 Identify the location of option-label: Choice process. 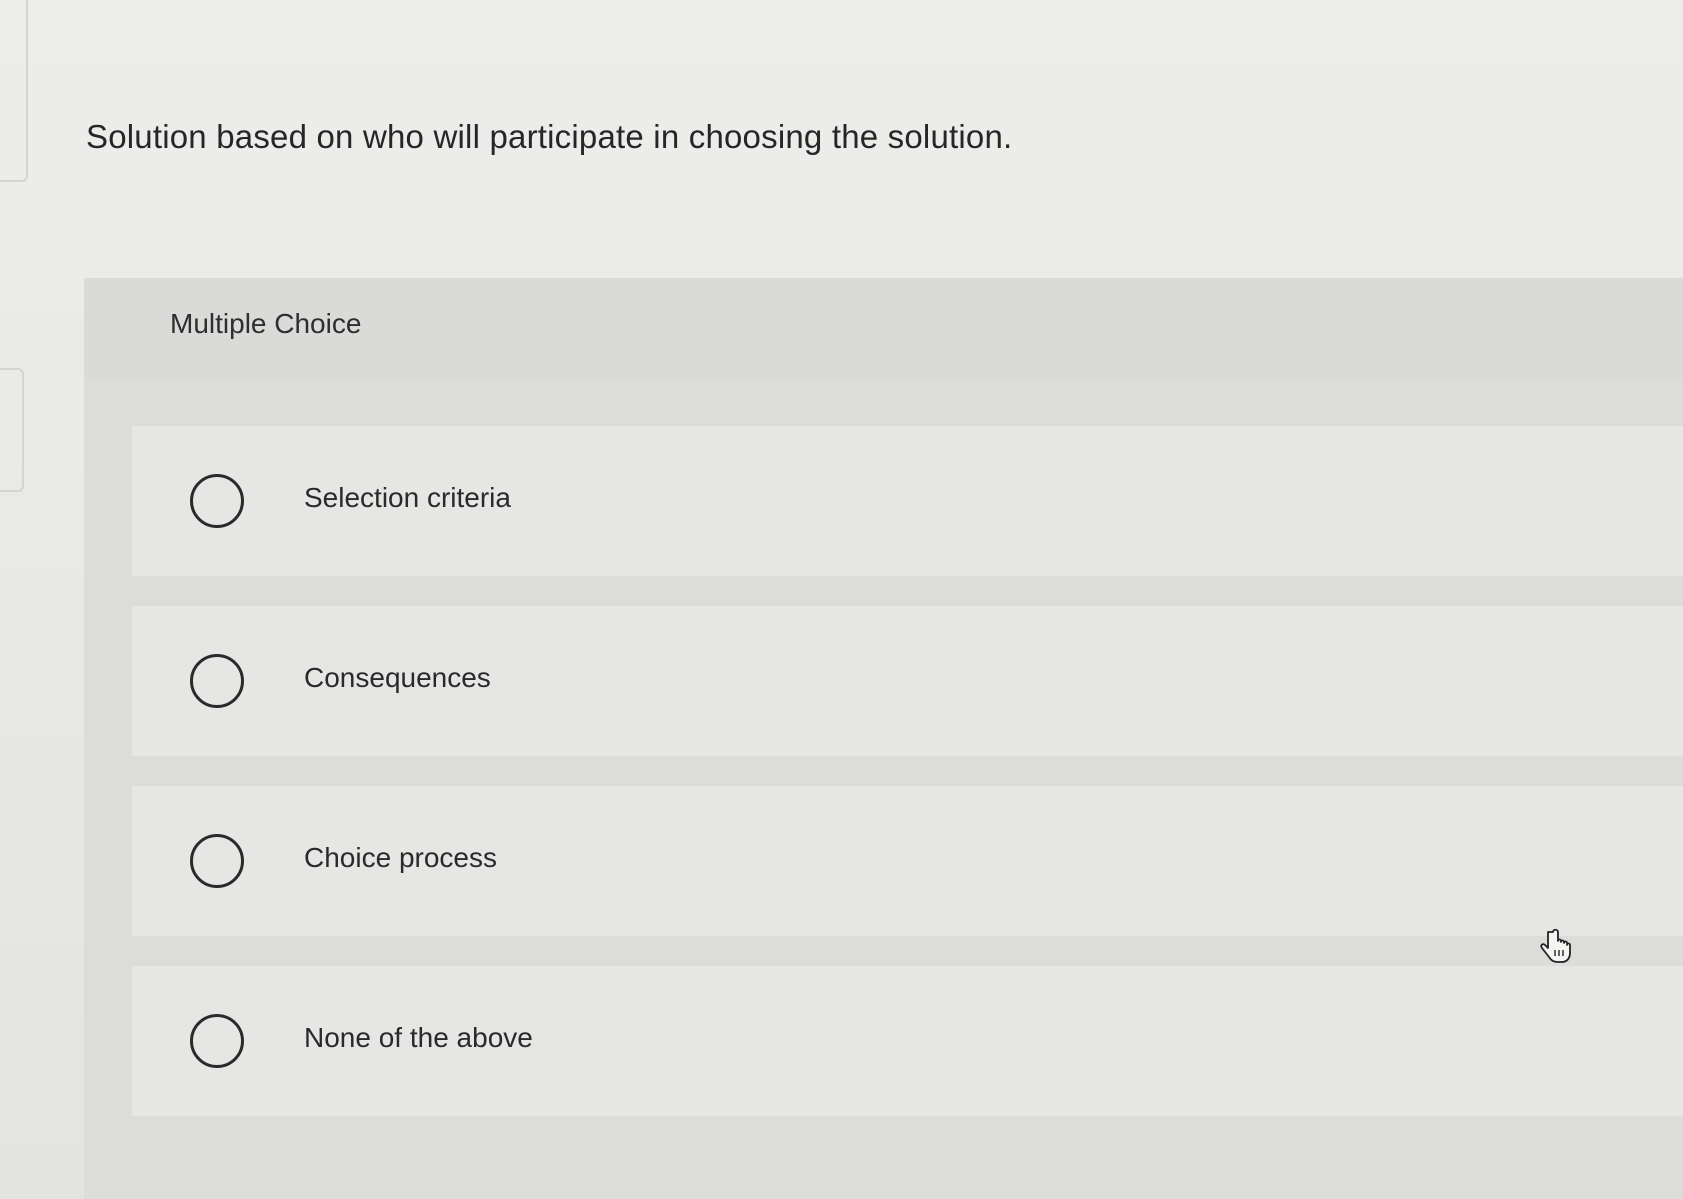
(400, 857).